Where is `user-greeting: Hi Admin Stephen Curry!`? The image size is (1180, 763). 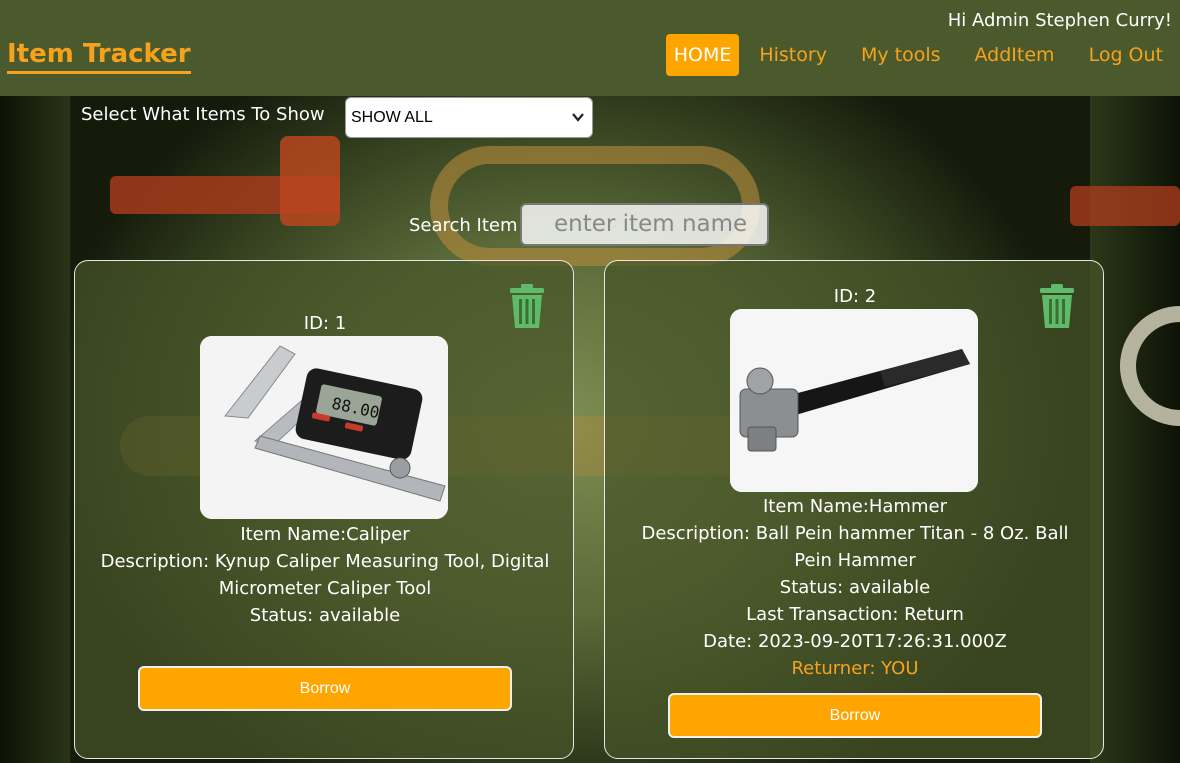
user-greeting: Hi Admin Stephen Curry! is located at coordinates (1059, 20).